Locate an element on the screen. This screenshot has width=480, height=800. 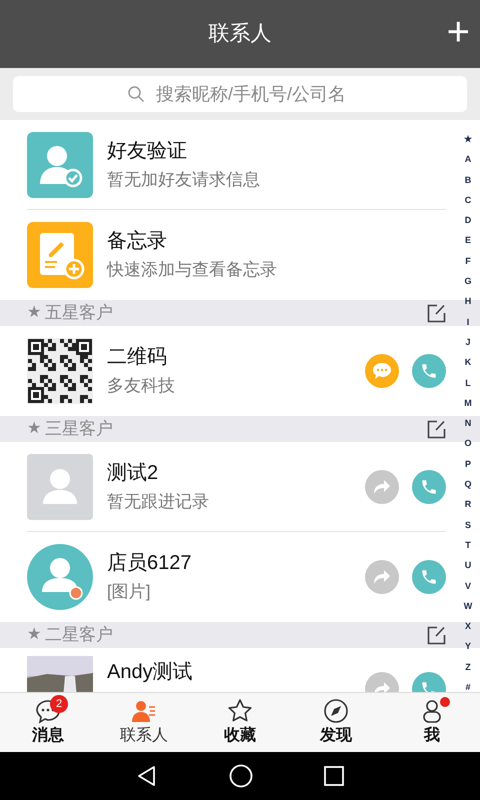
index-letter: P is located at coordinates (468, 464).